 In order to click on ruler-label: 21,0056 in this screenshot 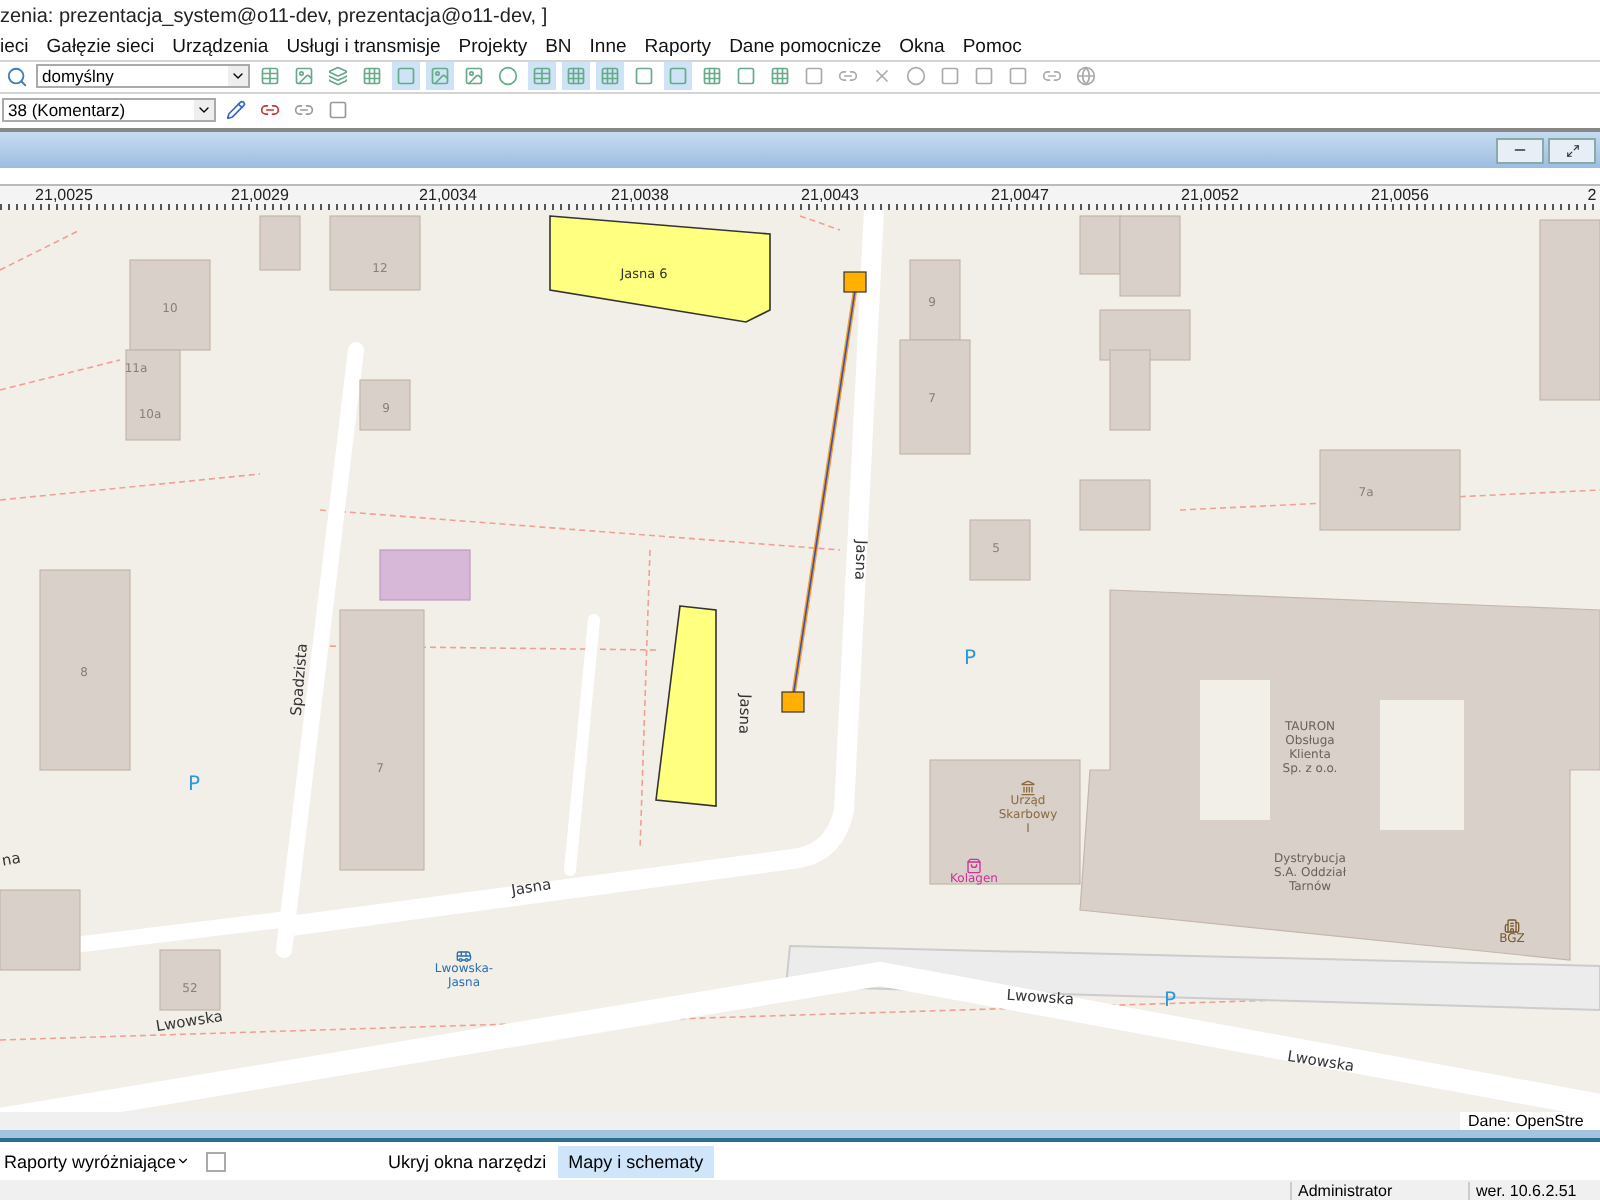, I will do `click(1400, 194)`.